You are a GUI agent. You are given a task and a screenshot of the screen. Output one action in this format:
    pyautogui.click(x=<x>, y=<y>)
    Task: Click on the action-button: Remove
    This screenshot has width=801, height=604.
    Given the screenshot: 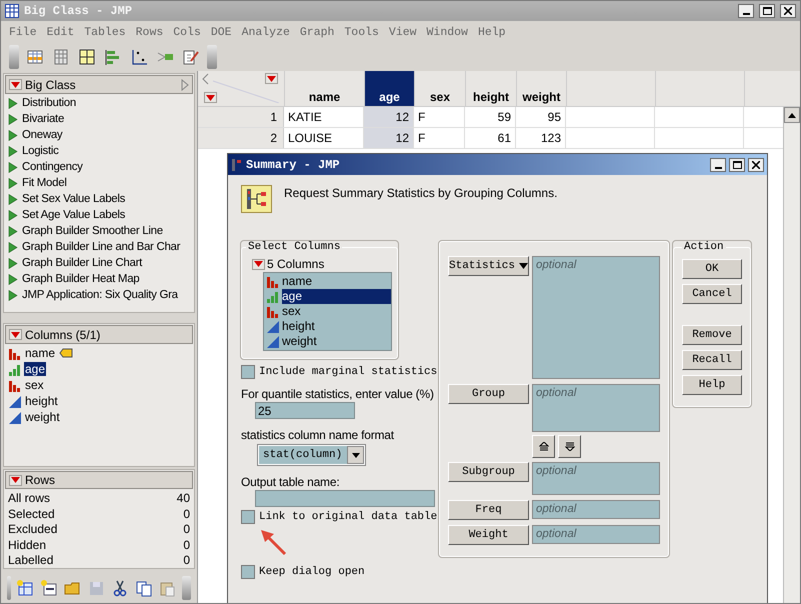 What is the action you would take?
    pyautogui.click(x=712, y=335)
    